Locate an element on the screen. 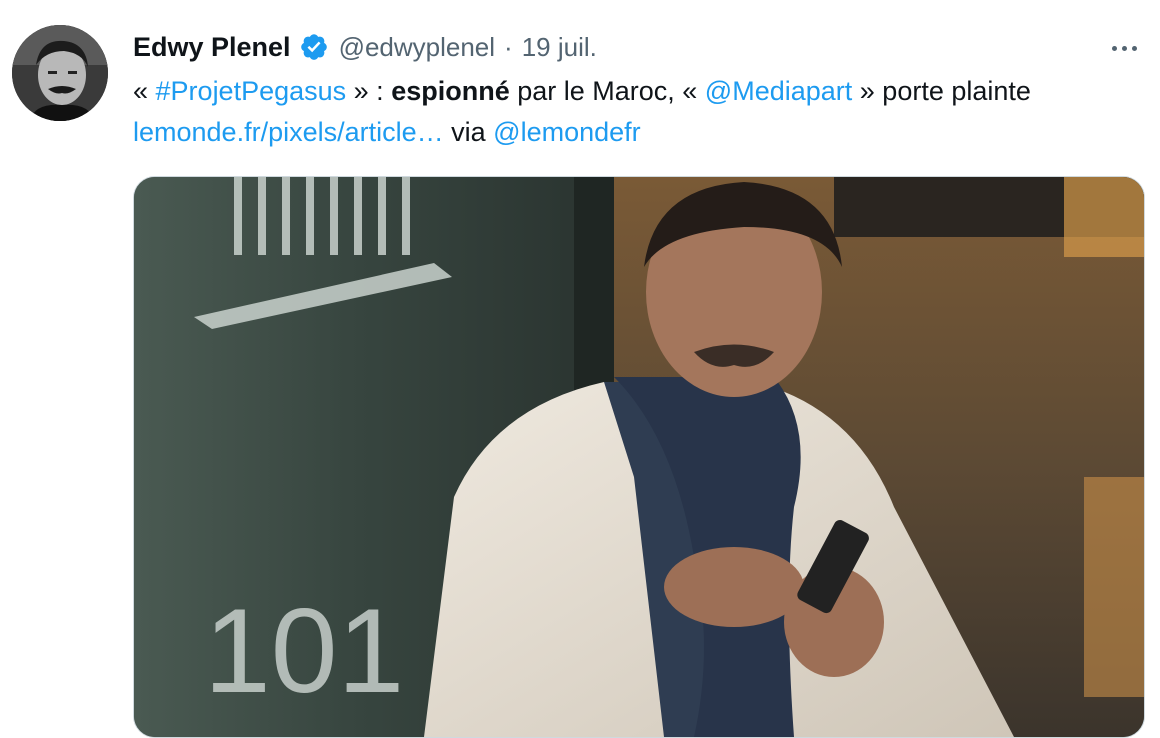 This screenshot has width=1160, height=738. hashtag-link: #ProjetPegasus is located at coordinates (251, 91).